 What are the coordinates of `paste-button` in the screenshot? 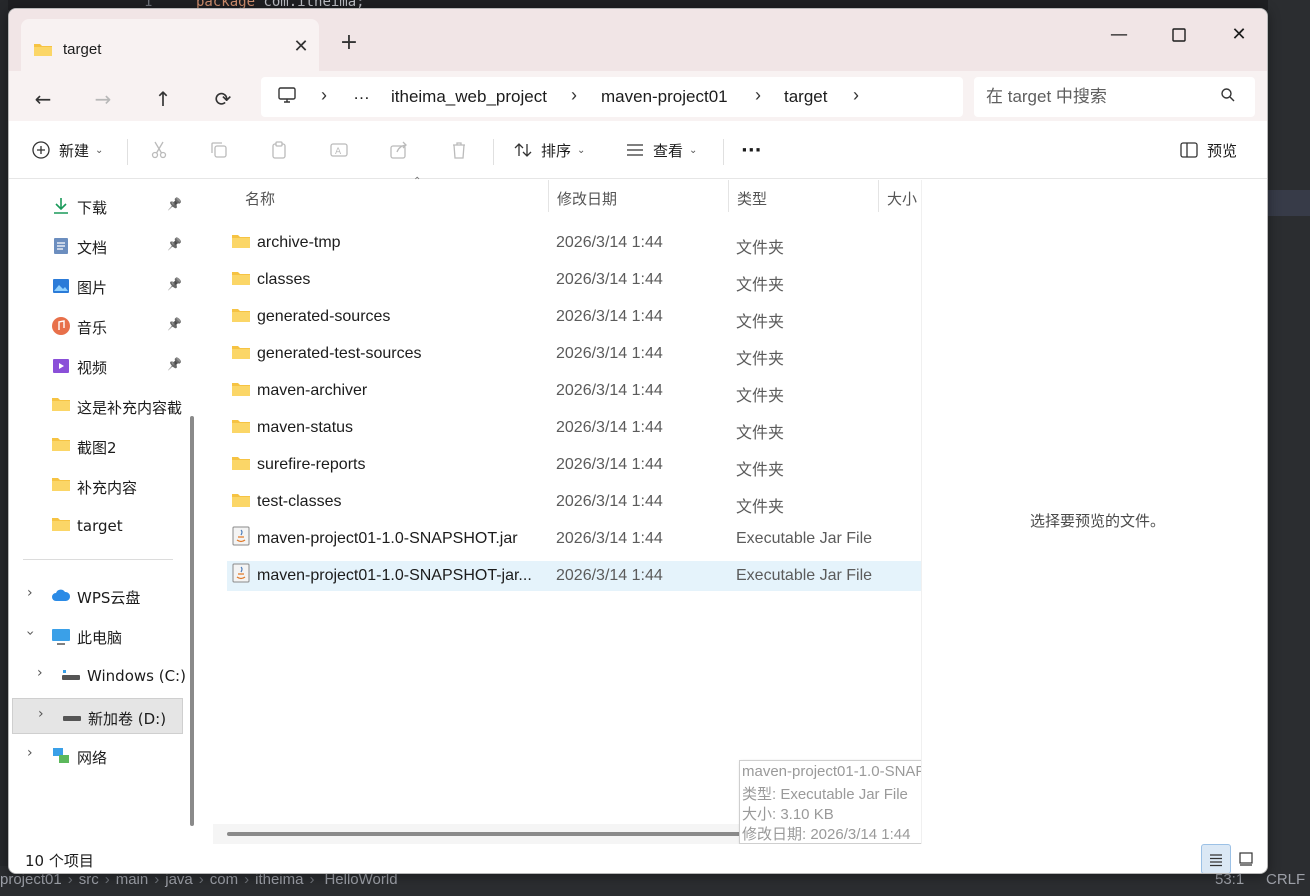 It's located at (279, 150).